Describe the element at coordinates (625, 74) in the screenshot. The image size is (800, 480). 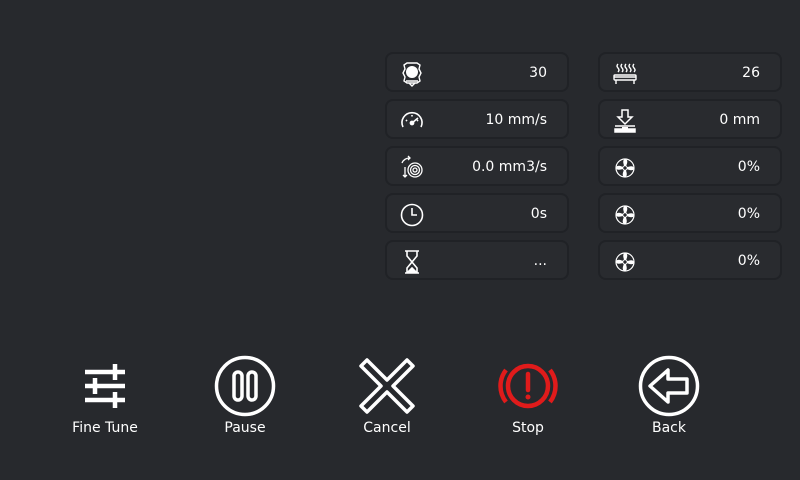
I see `heated-bed-icon` at that location.